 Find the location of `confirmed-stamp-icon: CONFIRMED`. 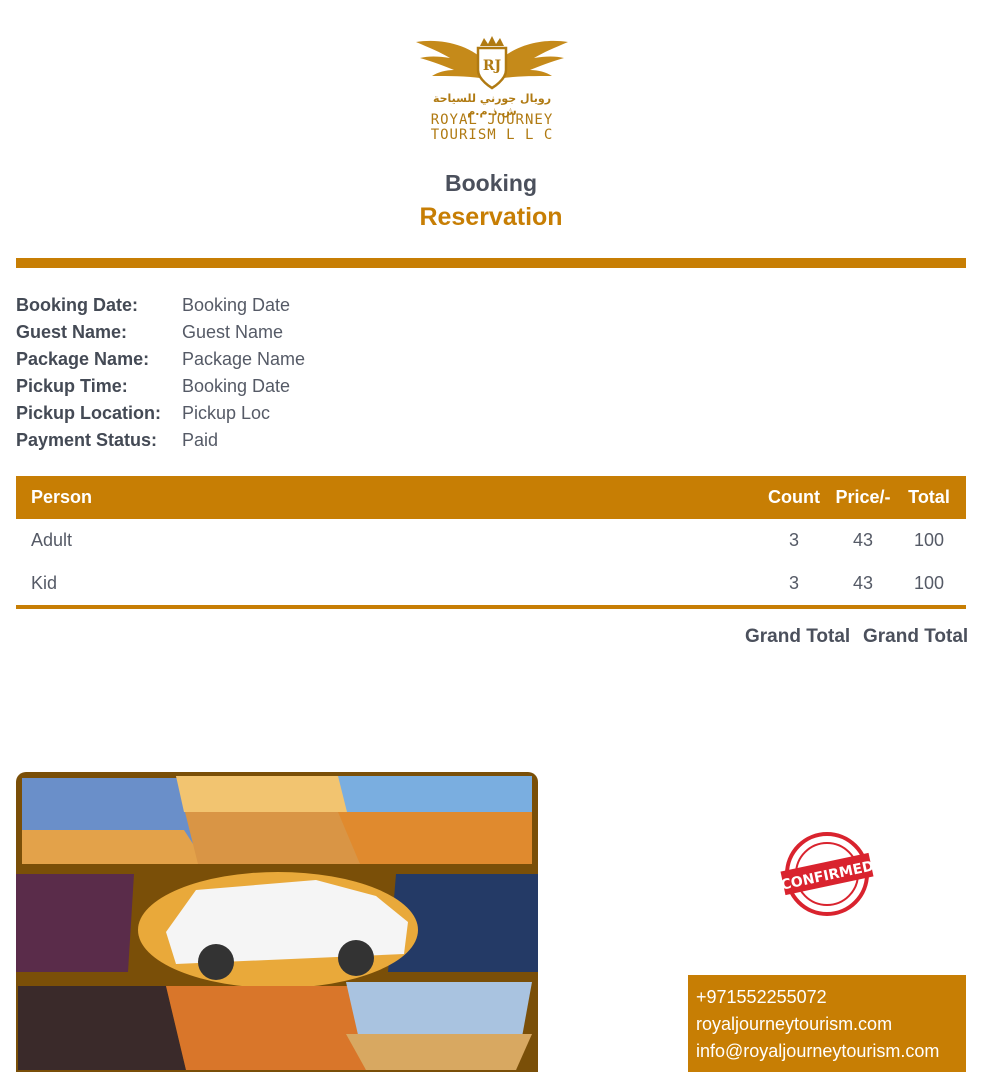

confirmed-stamp-icon: CONFIRMED is located at coordinates (827, 874).